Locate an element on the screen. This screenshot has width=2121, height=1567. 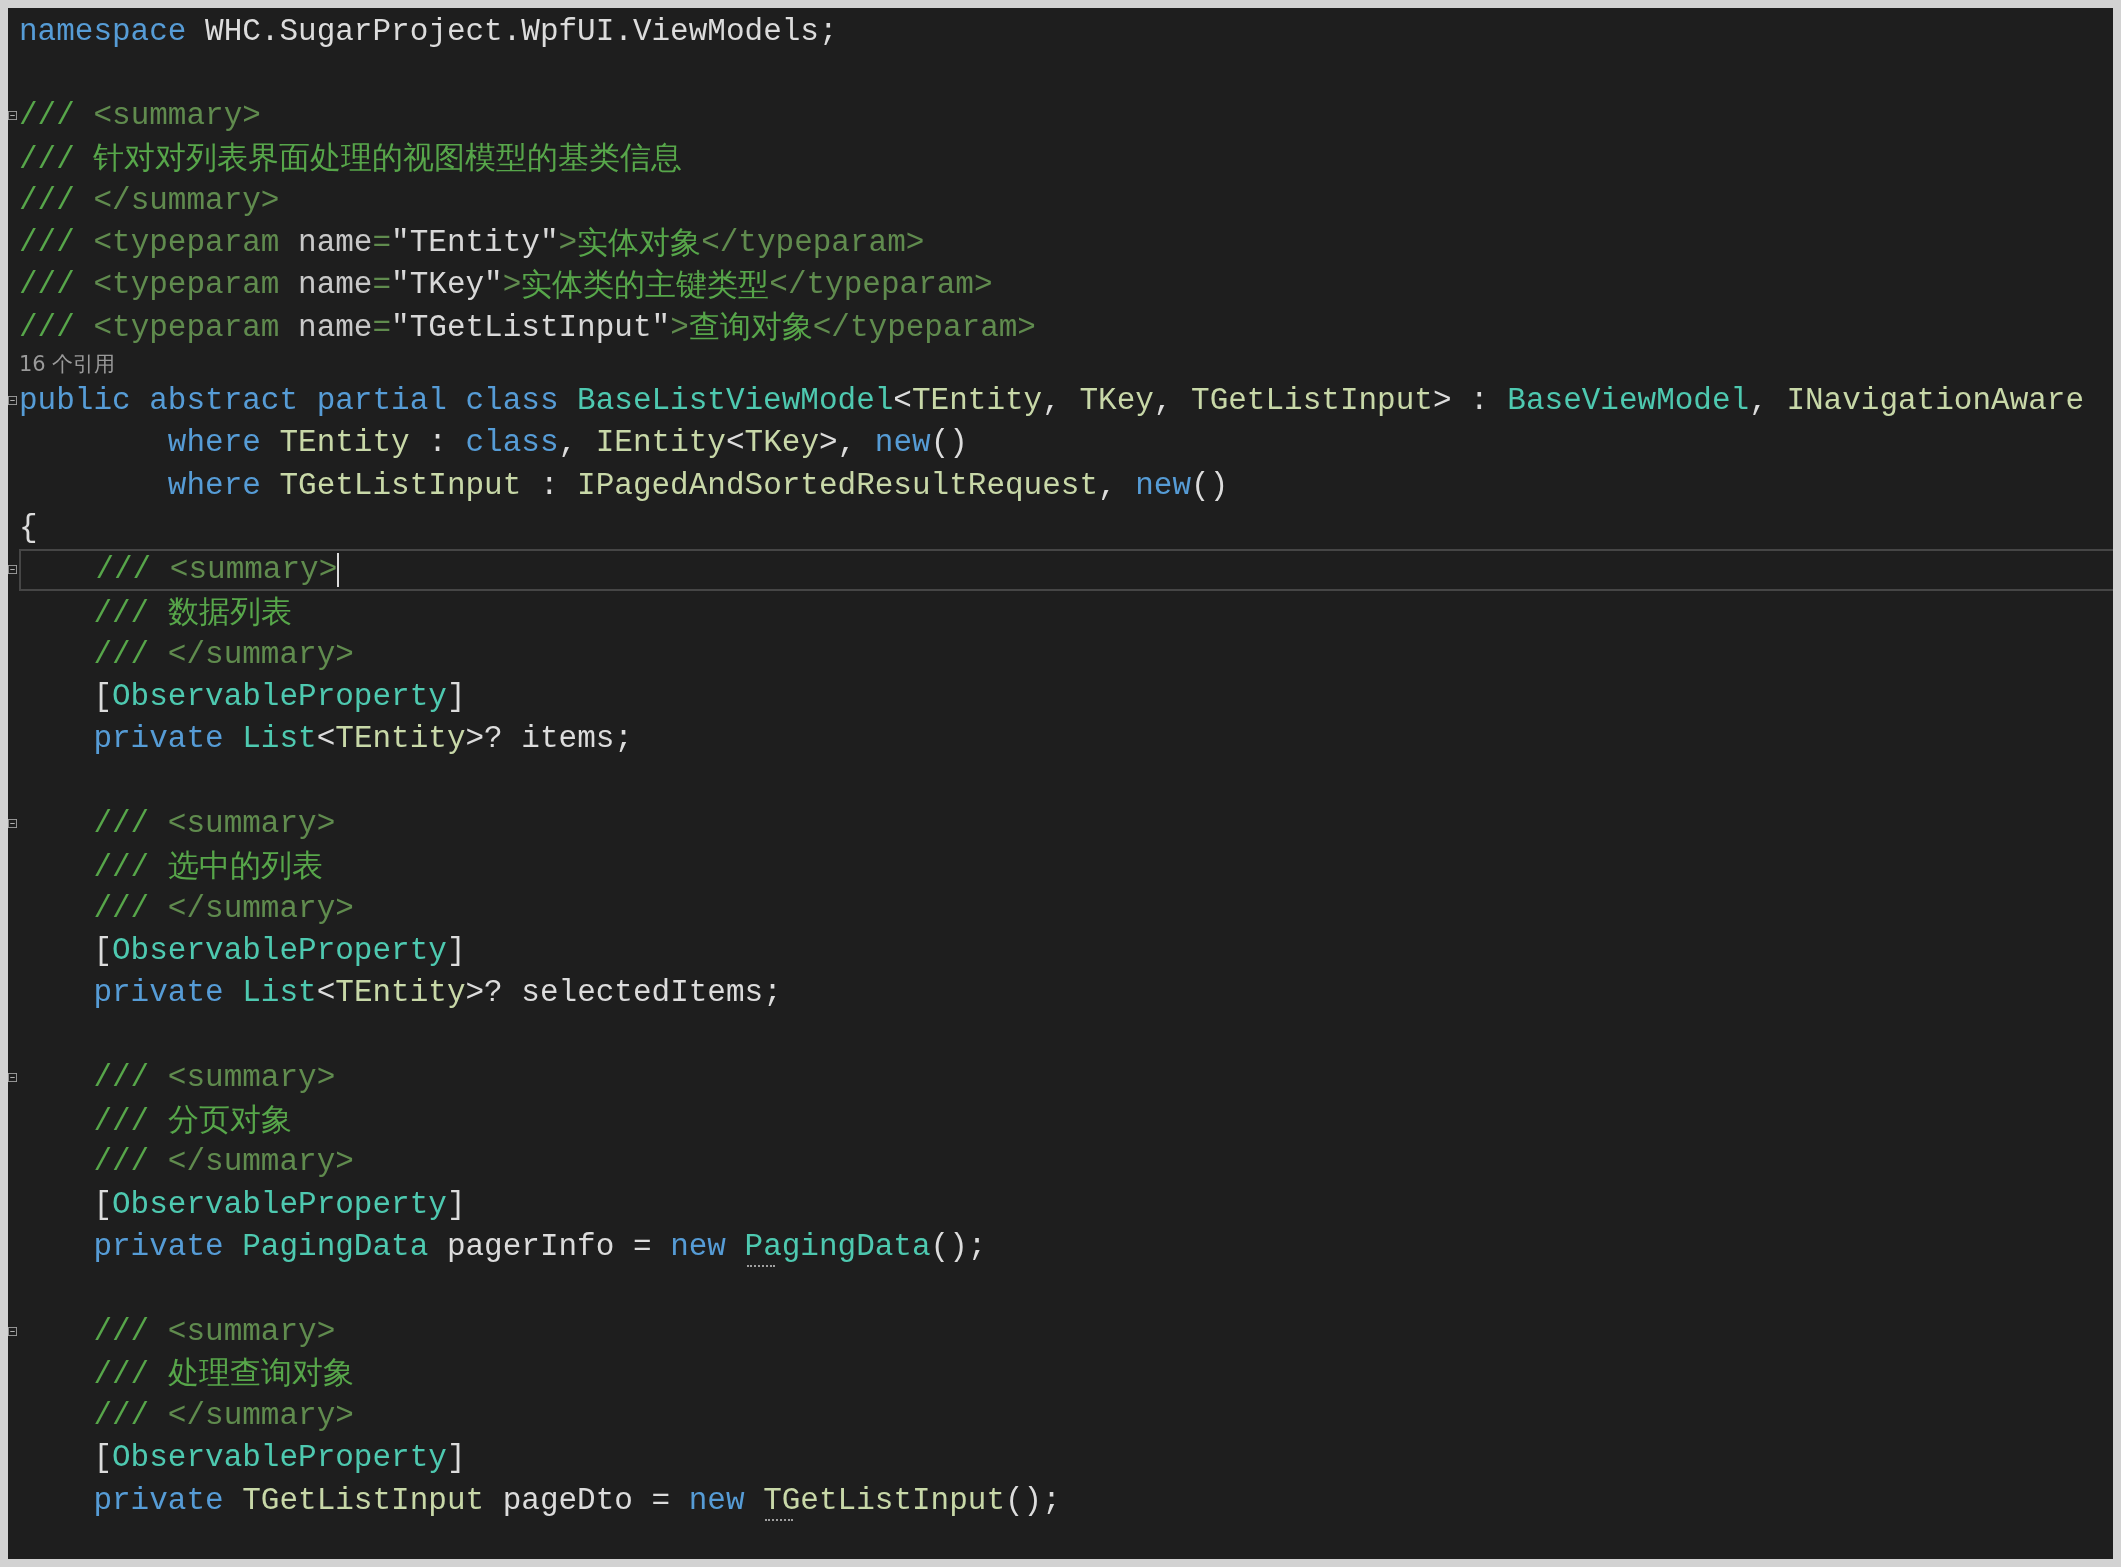
code-line: private List<TEntity>? selectedItems; is located at coordinates (437, 993).